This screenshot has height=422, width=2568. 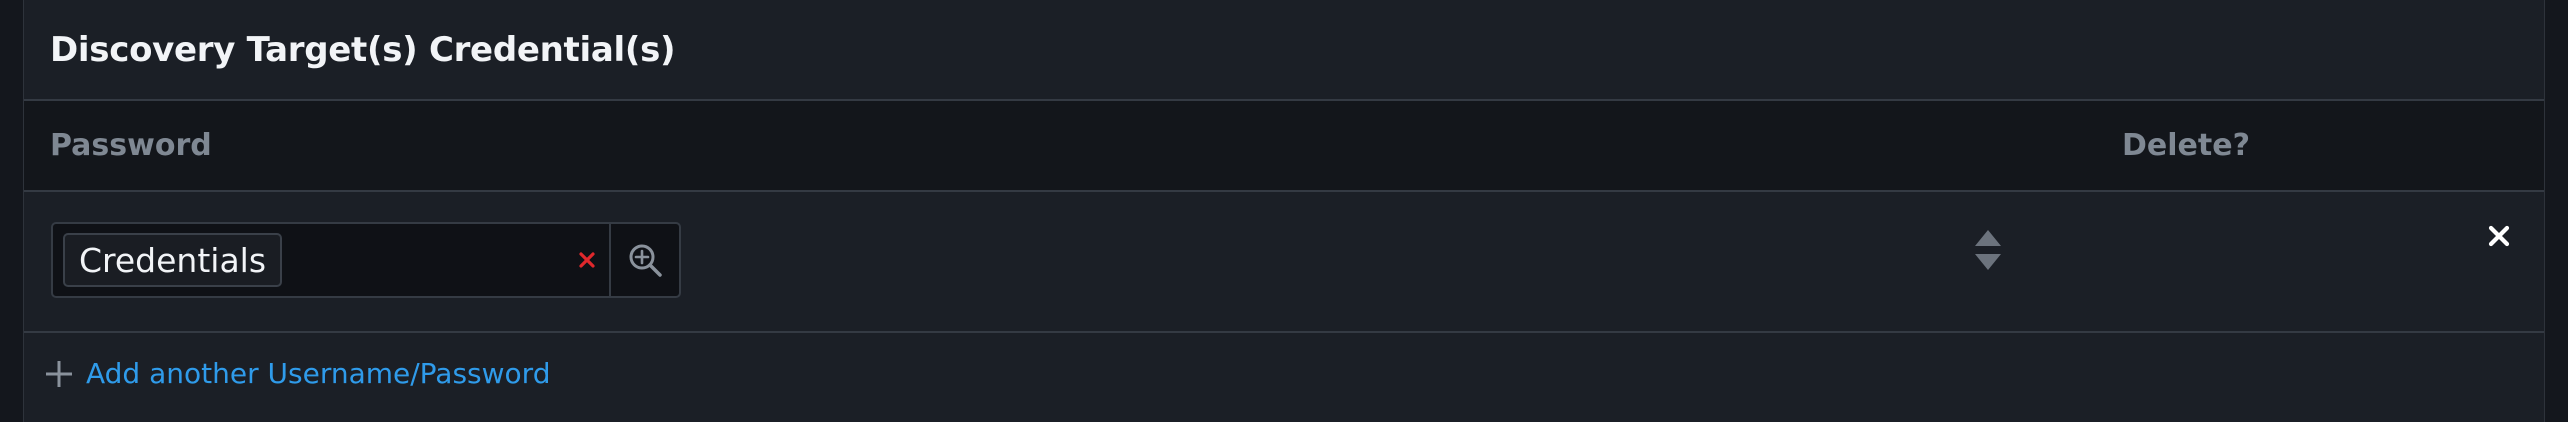 What do you see at coordinates (363, 49) in the screenshot?
I see `panel-title: Discovery Target(s) Credential(s)` at bounding box center [363, 49].